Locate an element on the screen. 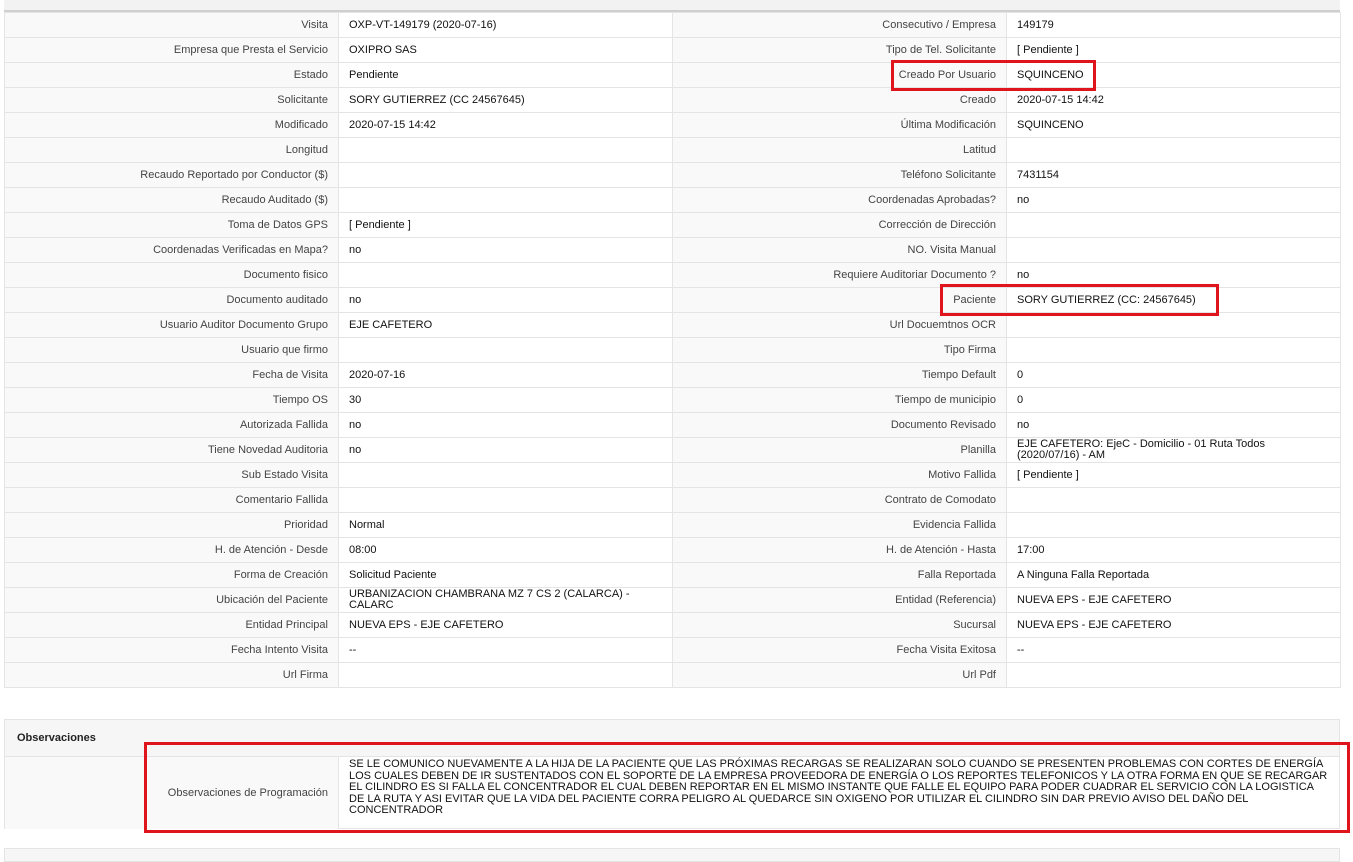 The image size is (1353, 862). field-label: H. de Atención - Hasta is located at coordinates (839, 550).